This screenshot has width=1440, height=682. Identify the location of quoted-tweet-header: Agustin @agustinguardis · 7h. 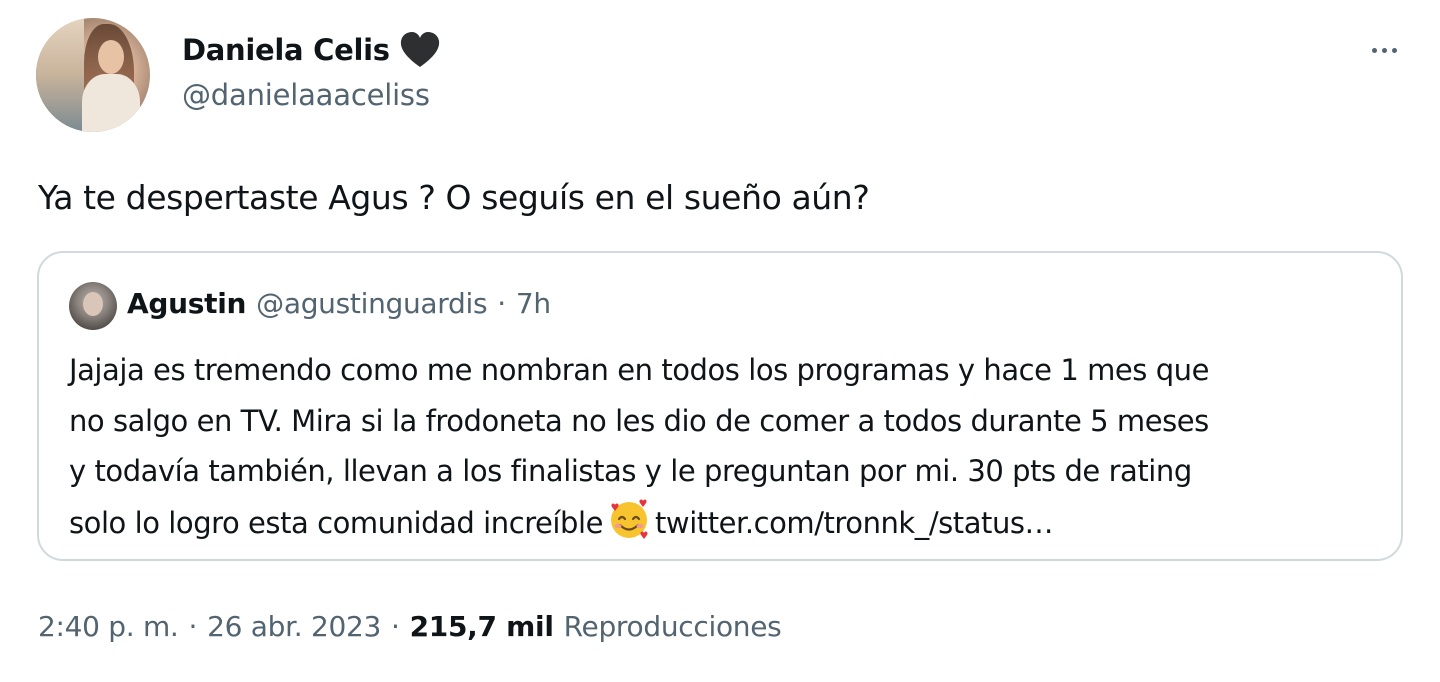
(339, 303).